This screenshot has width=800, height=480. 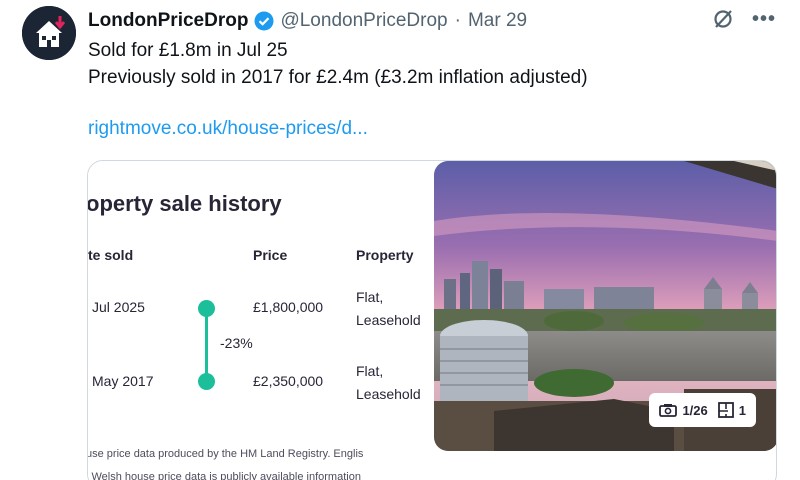 What do you see at coordinates (742, 410) in the screenshot?
I see `floorplan-count-text: 1` at bounding box center [742, 410].